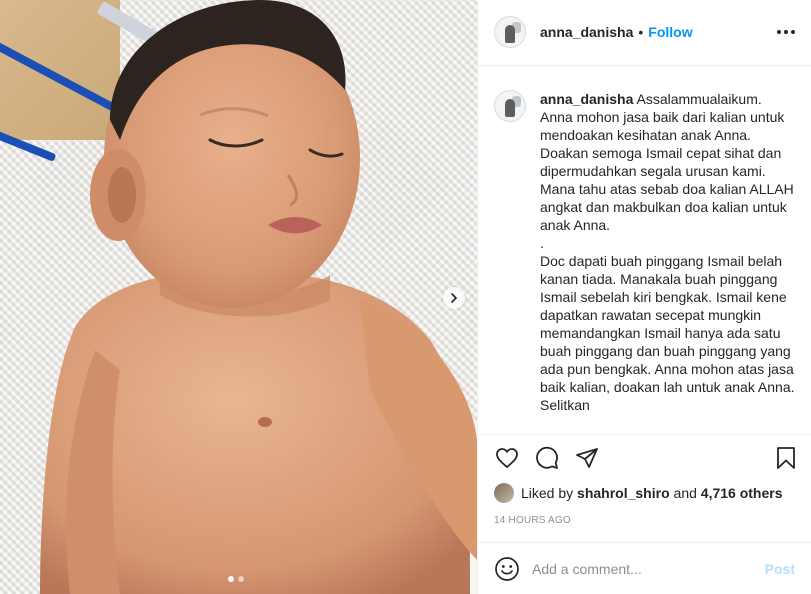 Image resolution: width=811 pixels, height=594 pixels. I want to click on carousel-next-button, so click(454, 298).